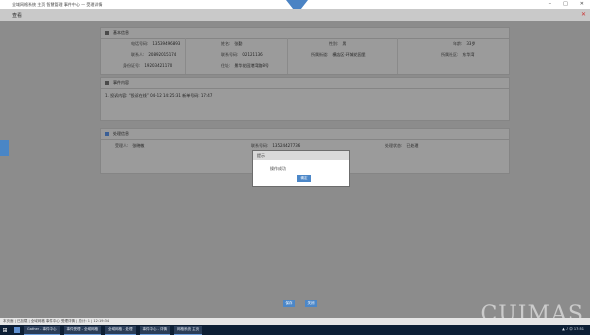  Describe the element at coordinates (154, 54) in the screenshot. I see `field-contact: 联系人: 20892015174` at that location.